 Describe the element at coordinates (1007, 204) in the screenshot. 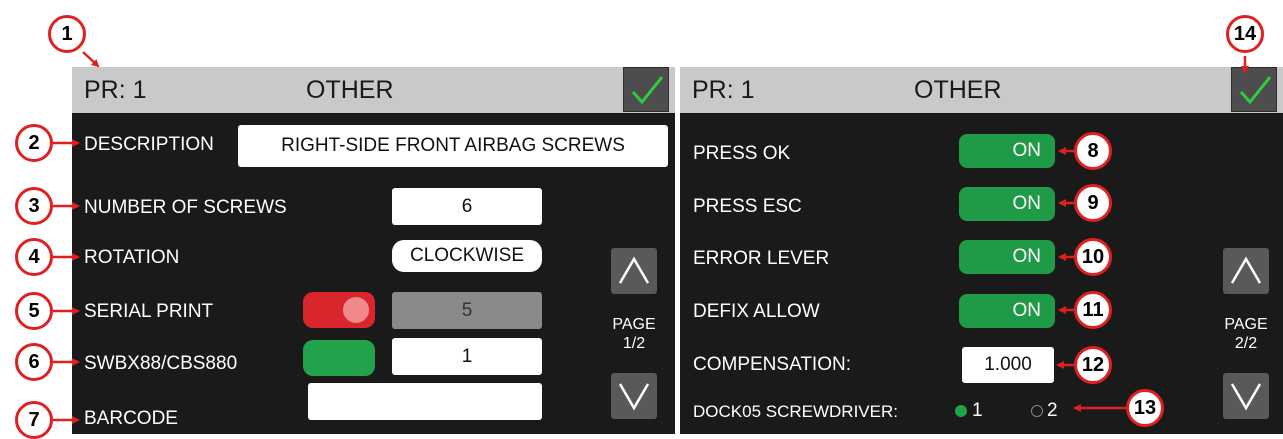

I see `press-esc-toggle: ON` at that location.